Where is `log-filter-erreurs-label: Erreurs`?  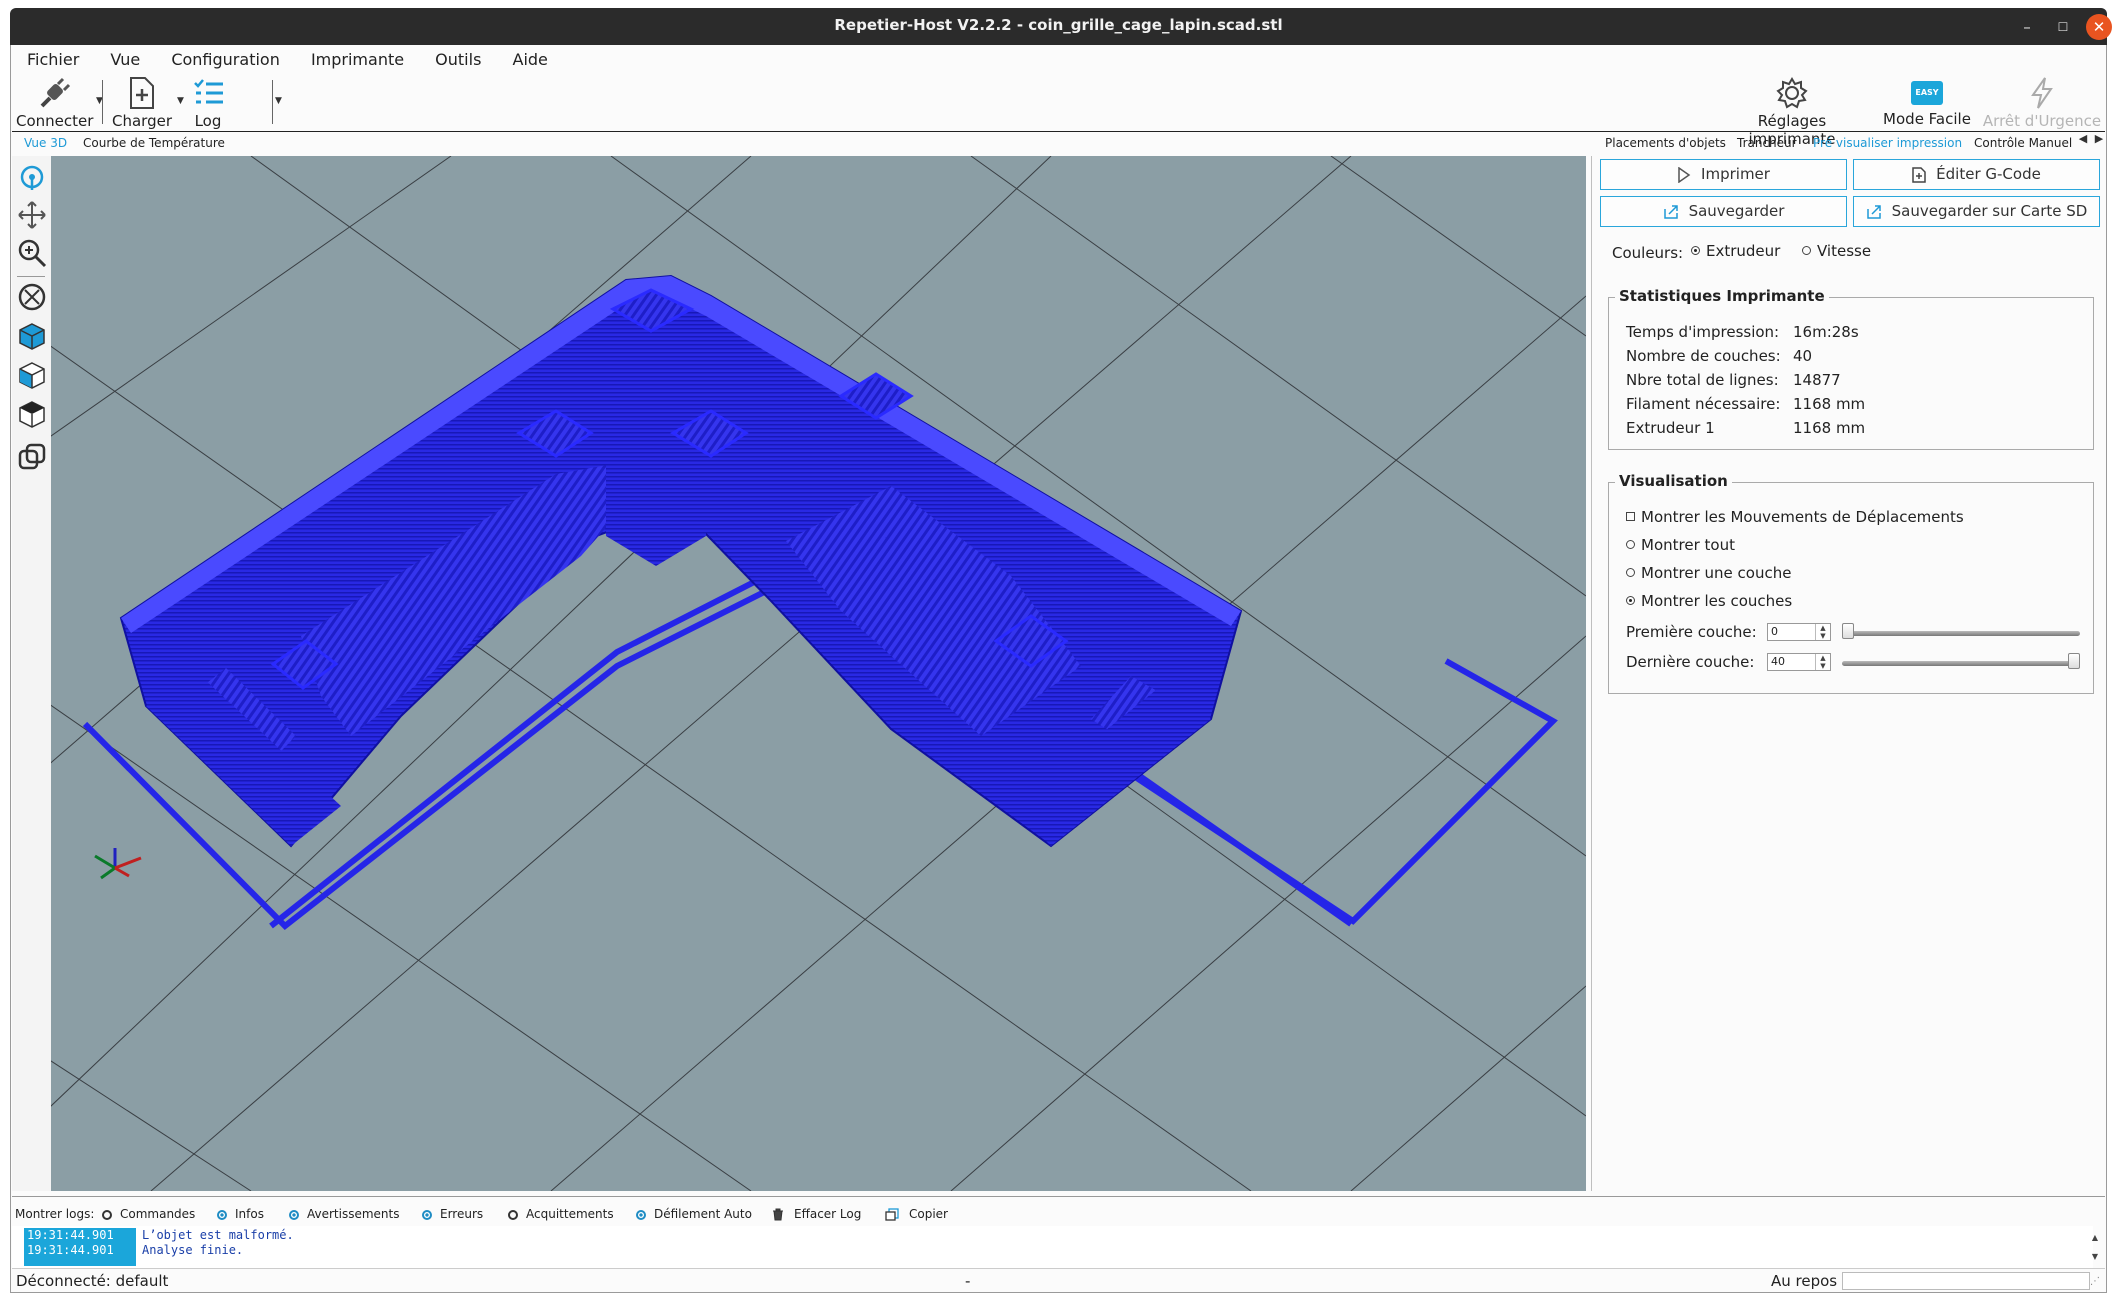 log-filter-erreurs-label: Erreurs is located at coordinates (462, 1214).